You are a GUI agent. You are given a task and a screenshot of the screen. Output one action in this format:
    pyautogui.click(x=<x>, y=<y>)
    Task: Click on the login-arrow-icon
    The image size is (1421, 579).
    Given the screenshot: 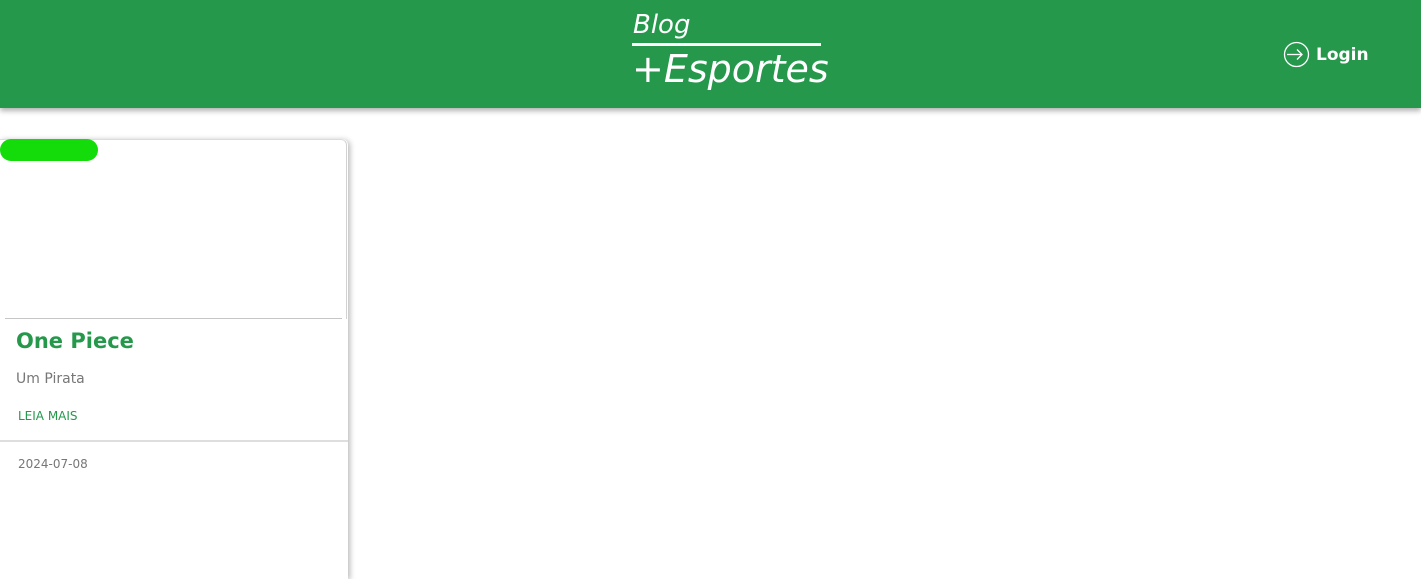 What is the action you would take?
    pyautogui.click(x=1296, y=54)
    